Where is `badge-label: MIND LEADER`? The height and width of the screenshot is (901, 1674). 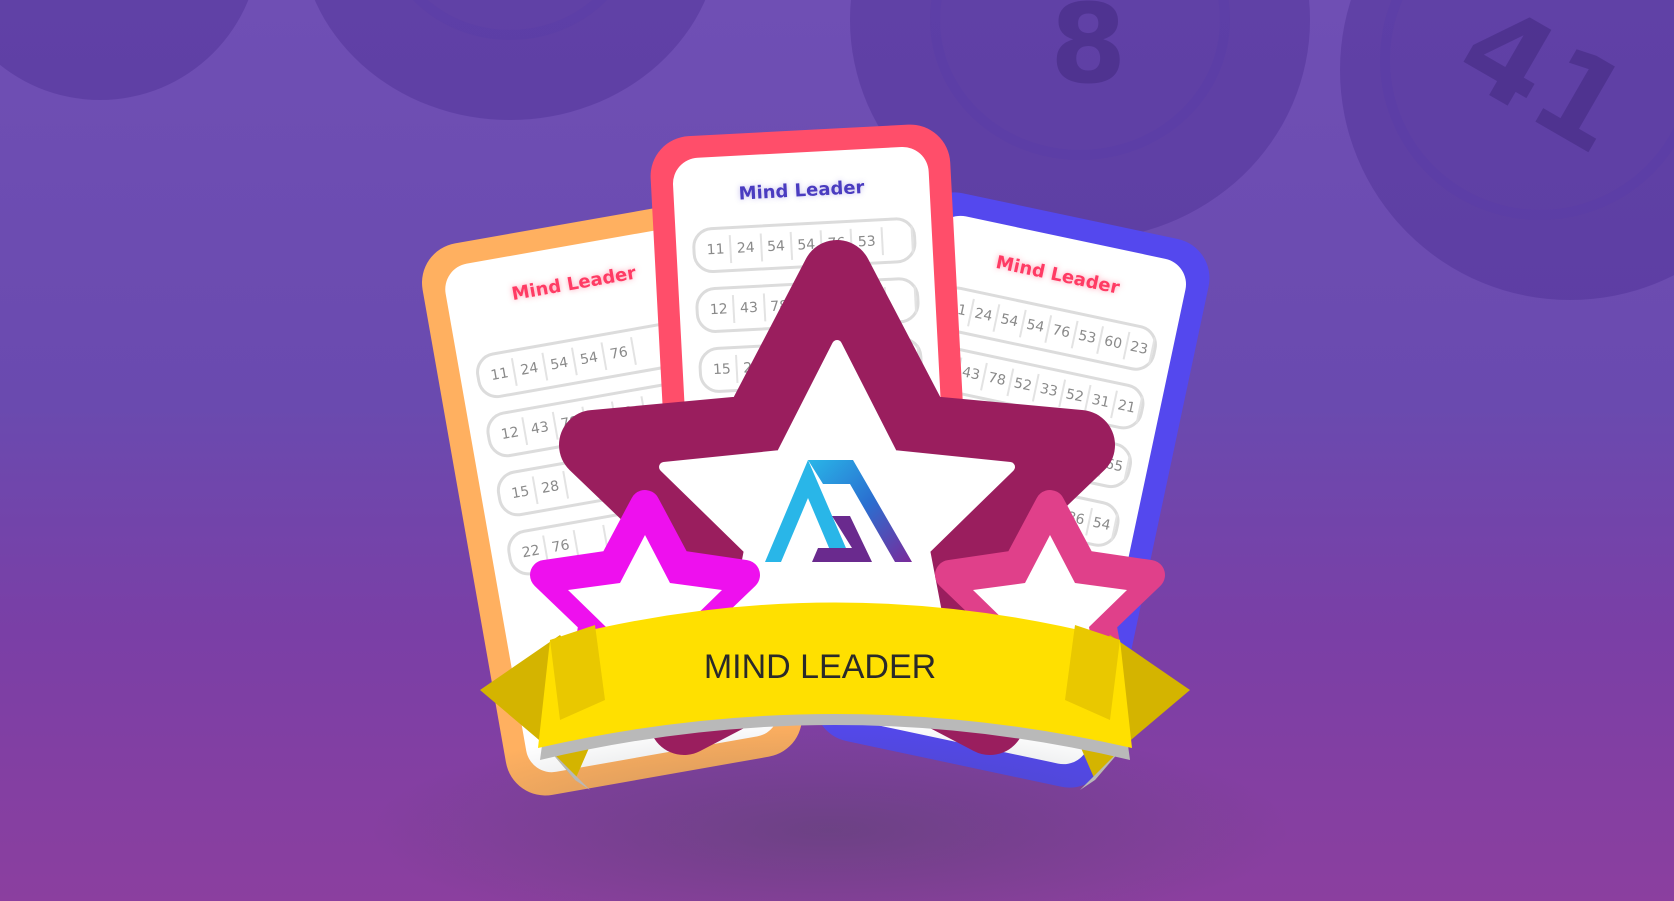 badge-label: MIND LEADER is located at coordinates (820, 667).